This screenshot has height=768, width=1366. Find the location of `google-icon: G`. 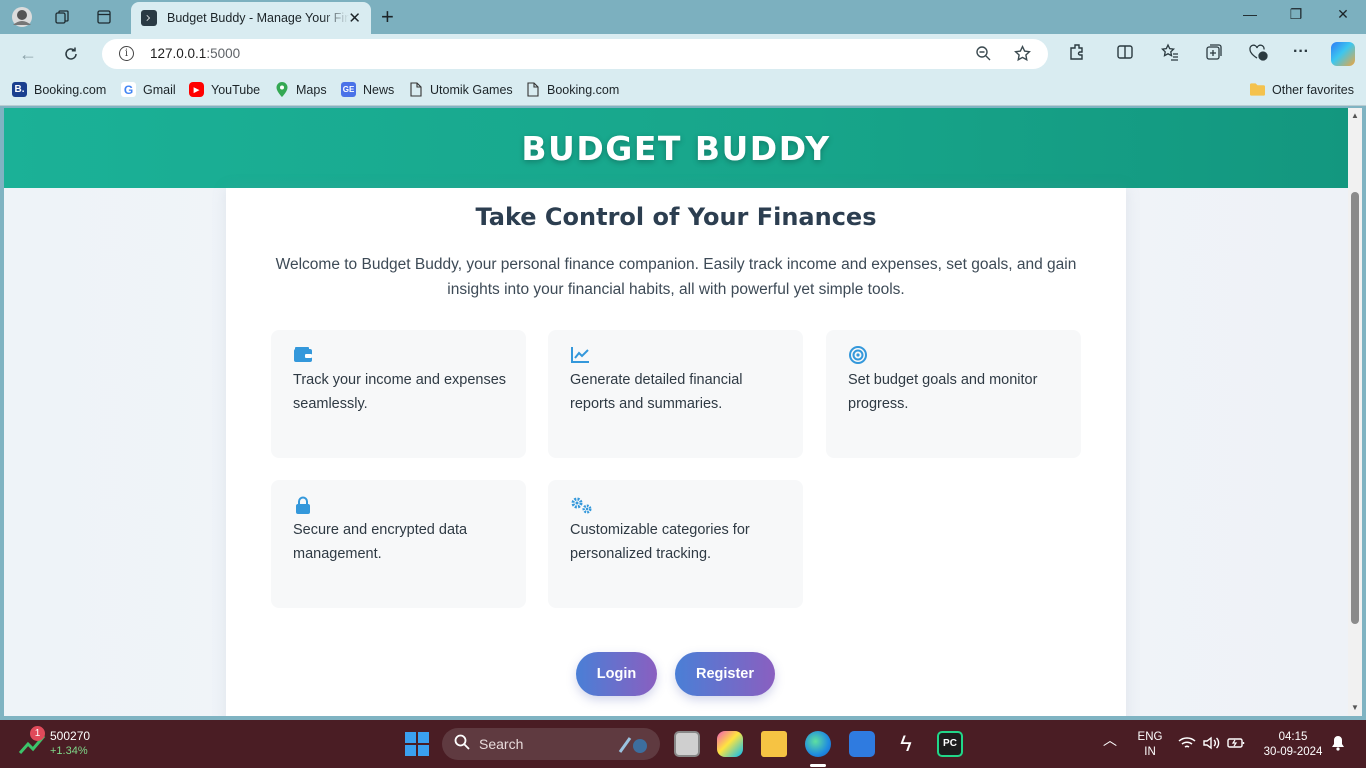

google-icon: G is located at coordinates (128, 89).